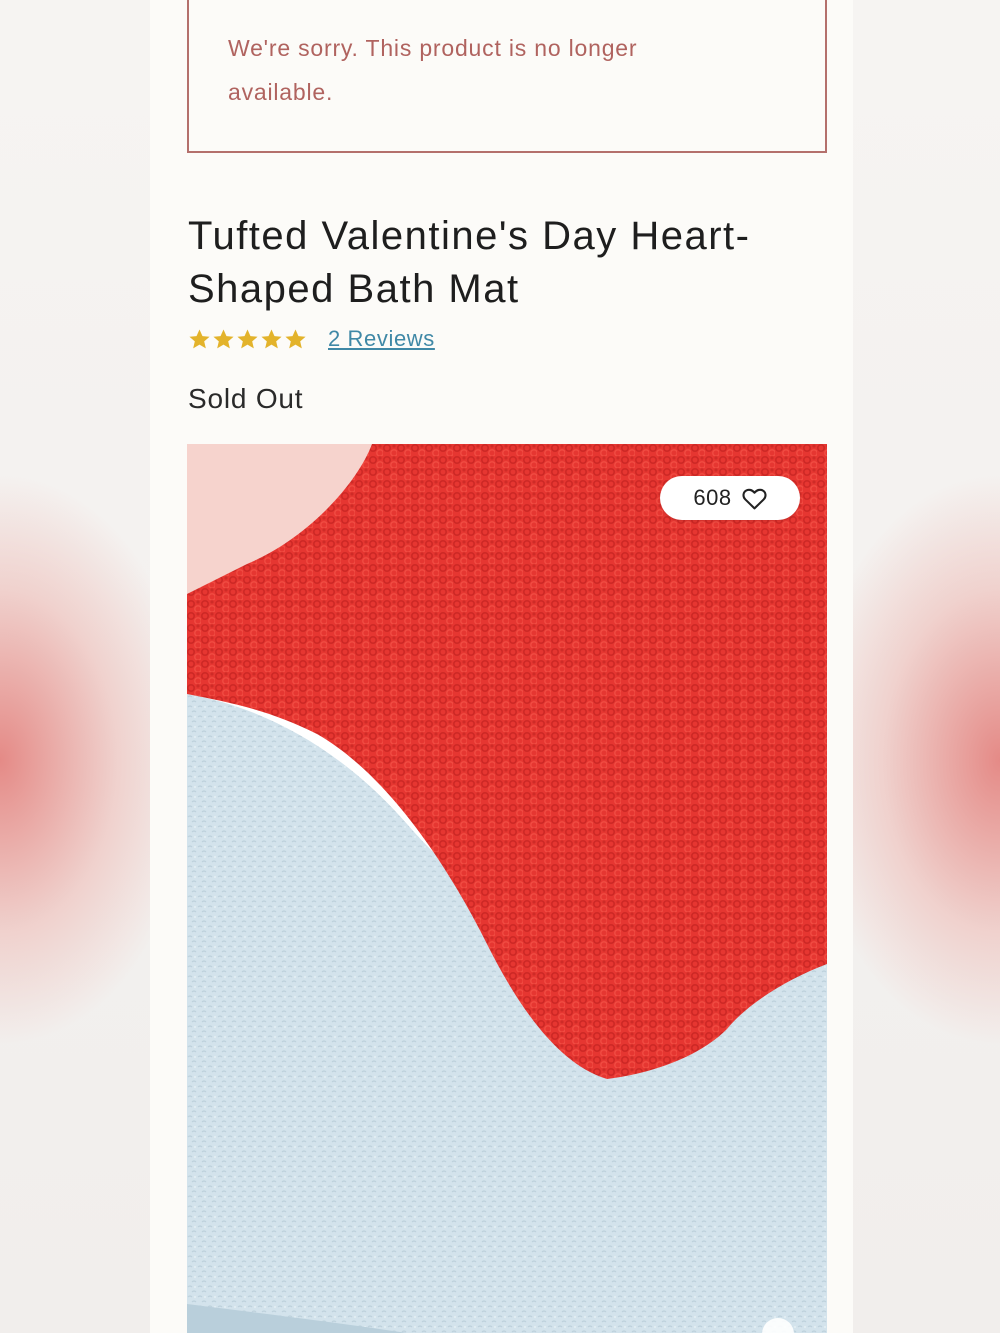 Image resolution: width=1000 pixels, height=1333 pixels. I want to click on stock-status: Sold Out, so click(246, 398).